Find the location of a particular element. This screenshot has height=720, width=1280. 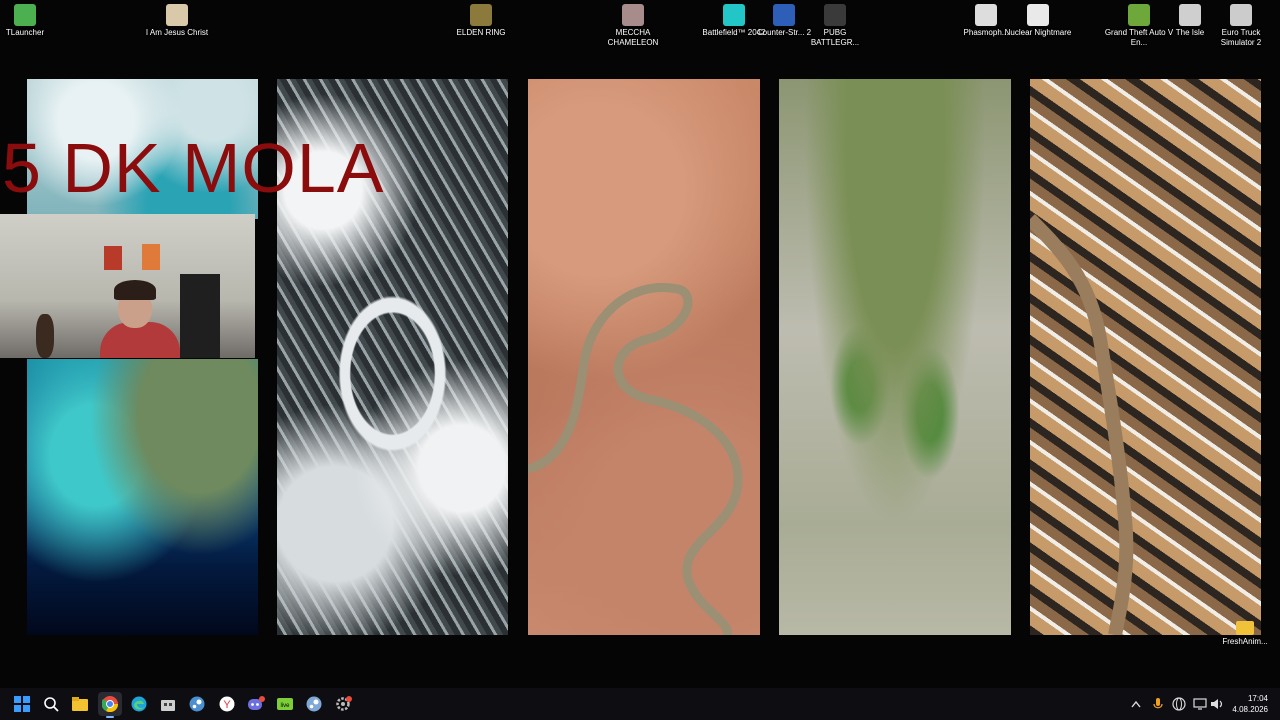

desktop-icon-euro-truck: Euro Truck Simulator 2 is located at coordinates (1241, 26).